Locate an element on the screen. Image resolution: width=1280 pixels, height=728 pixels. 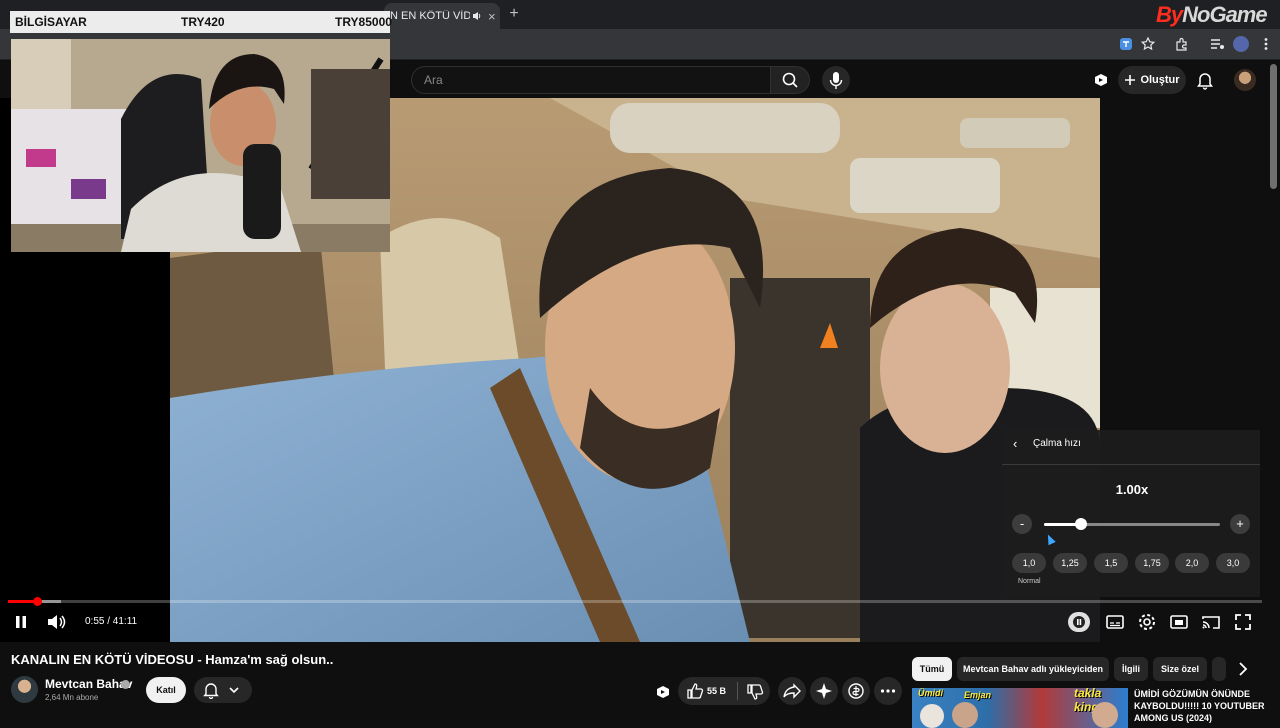
speed-value: 1.00x is located at coordinates (1132, 489).